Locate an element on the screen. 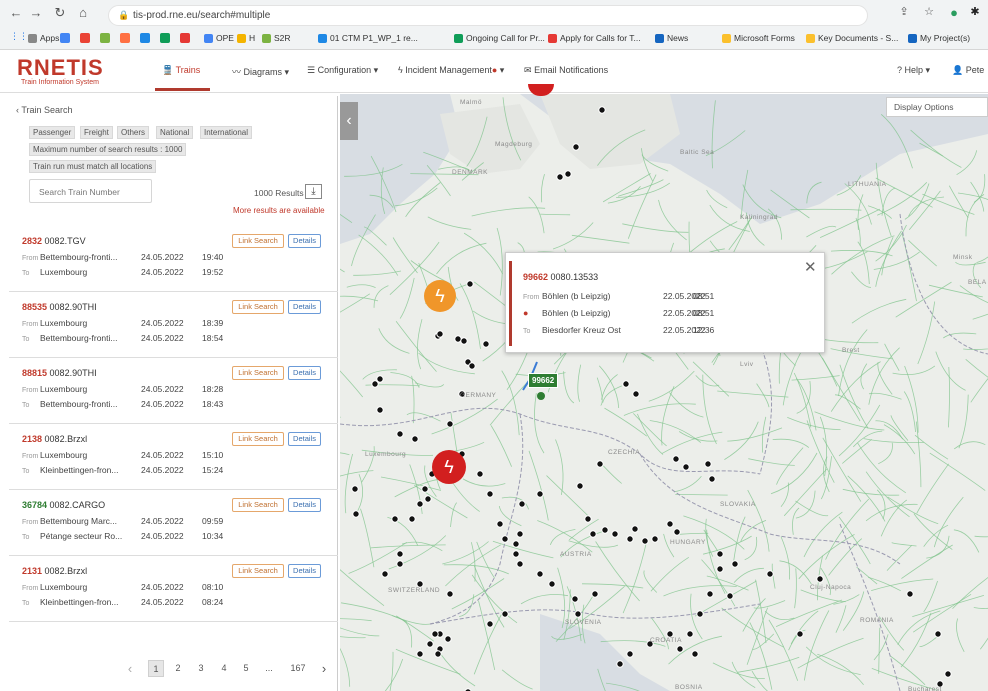 This screenshot has height=691, width=988. apps-grid-icon: ⋮⋮ is located at coordinates (19, 36).